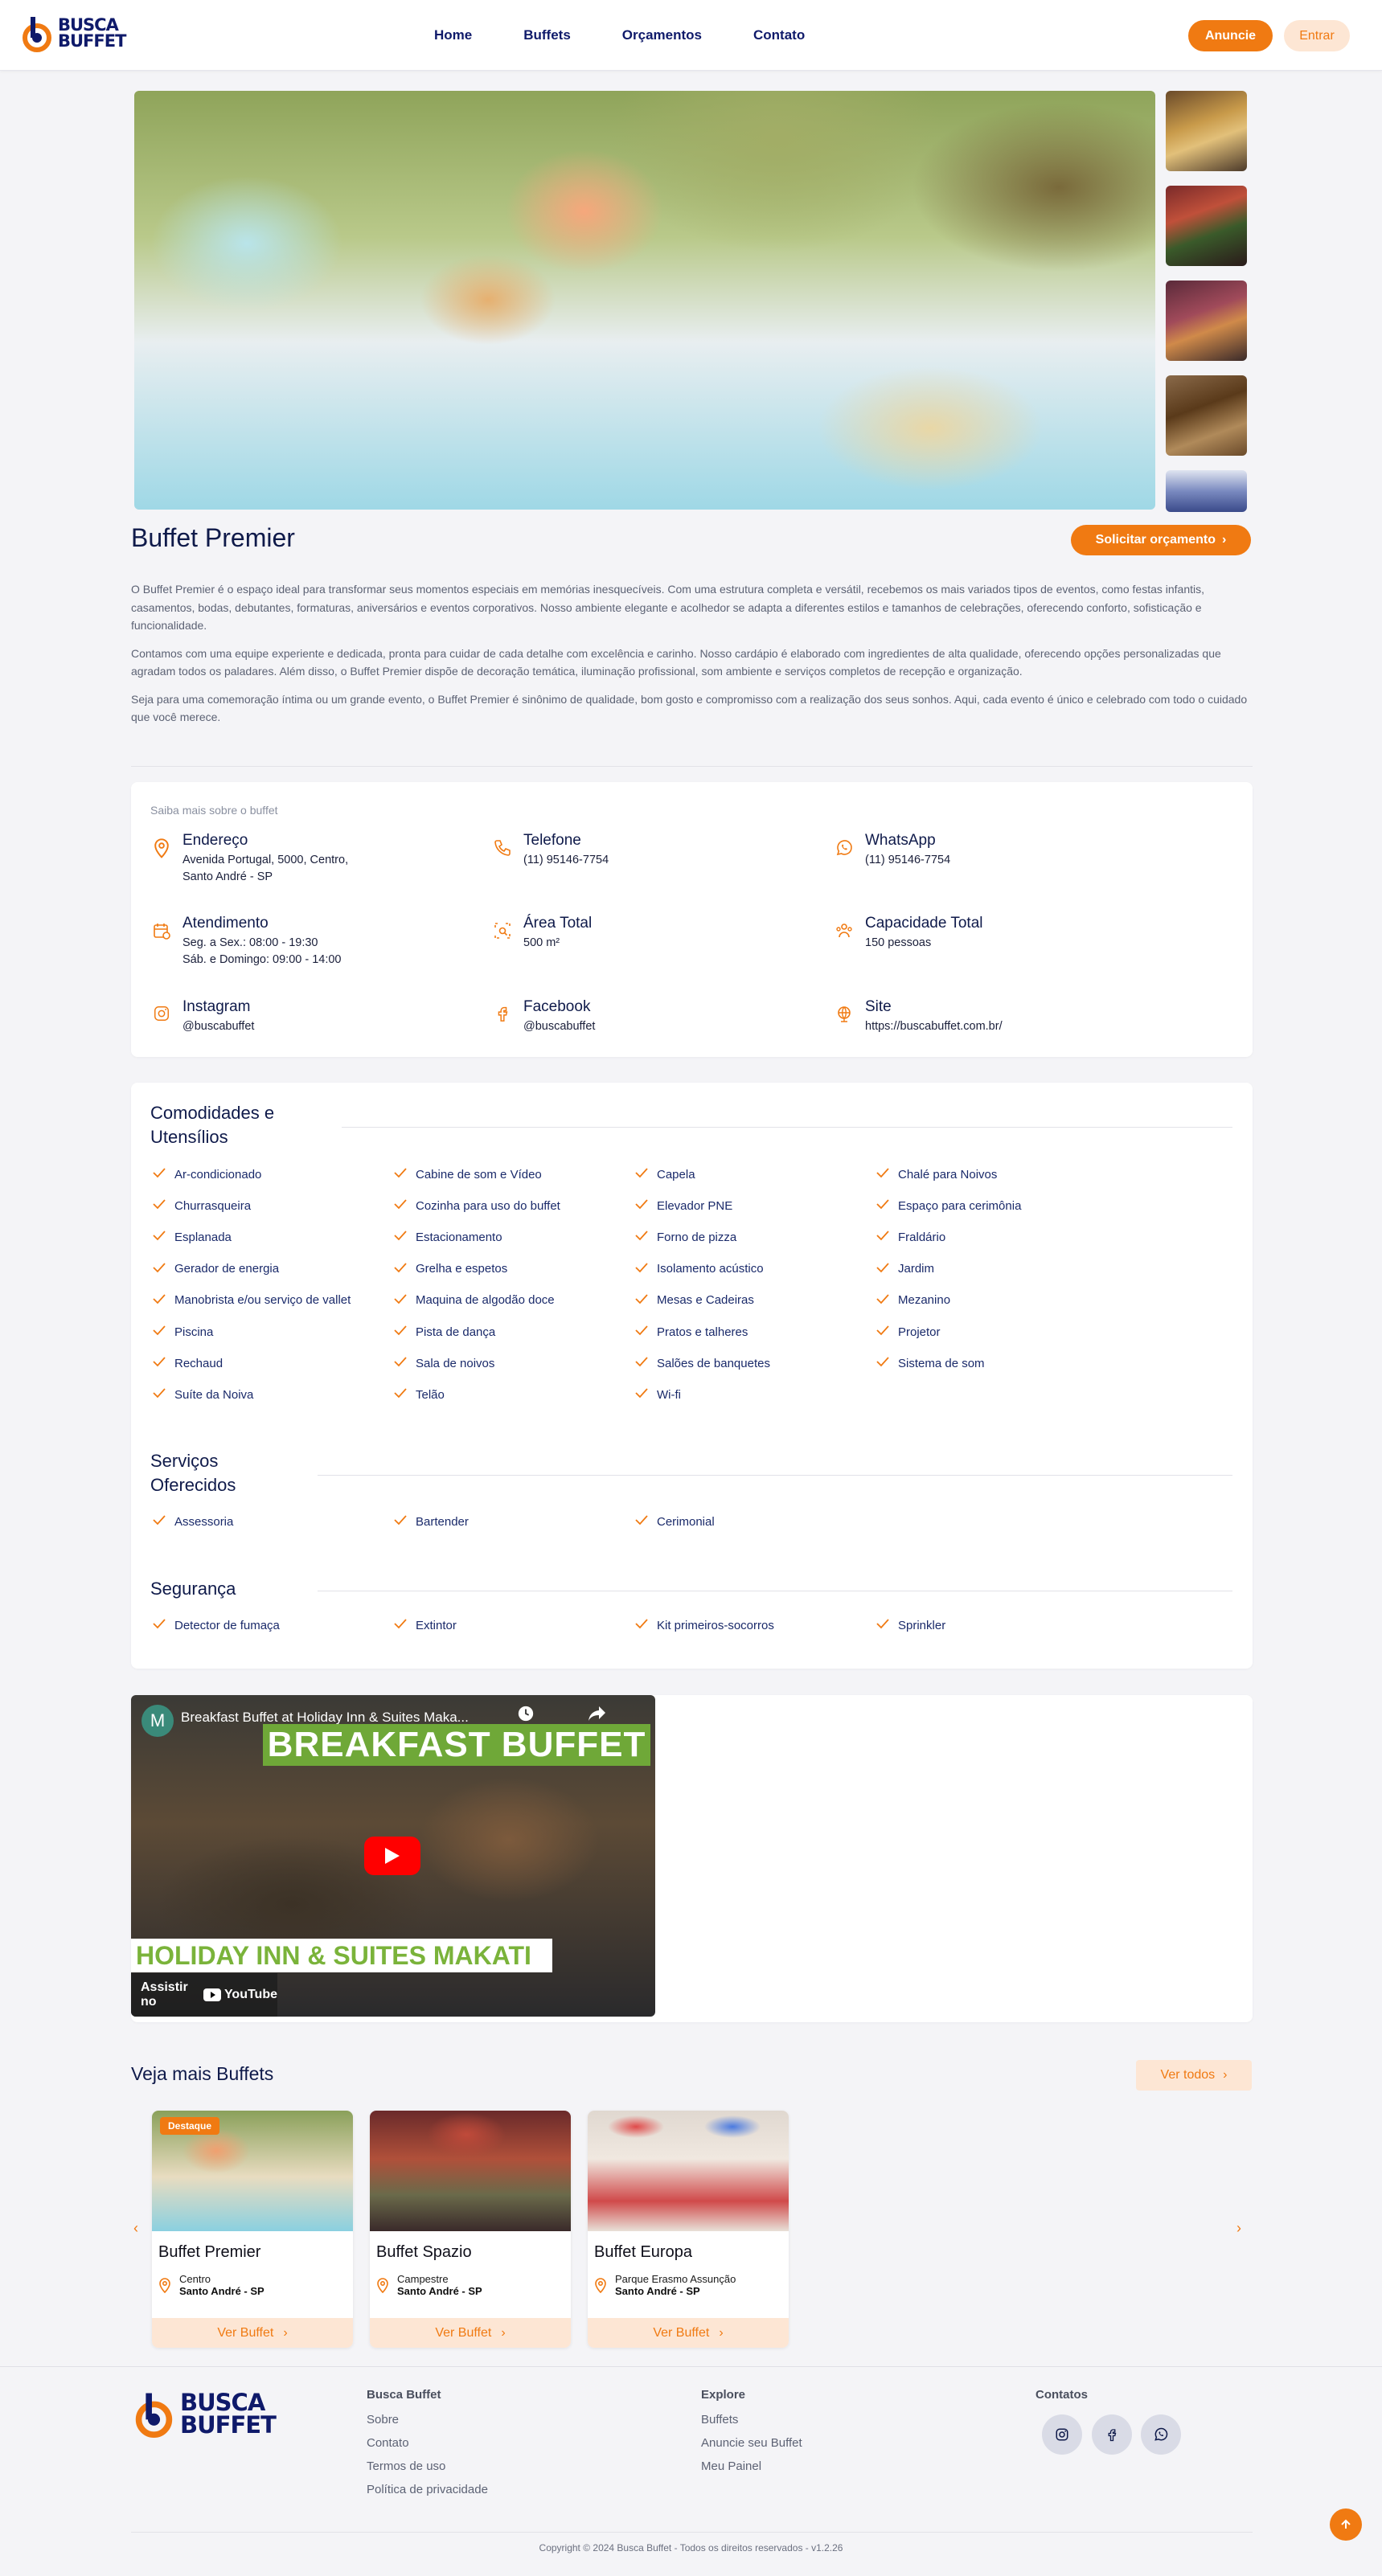 This screenshot has width=1382, height=2576. What do you see at coordinates (190, 2126) in the screenshot?
I see `destaque-badge: Destaque` at bounding box center [190, 2126].